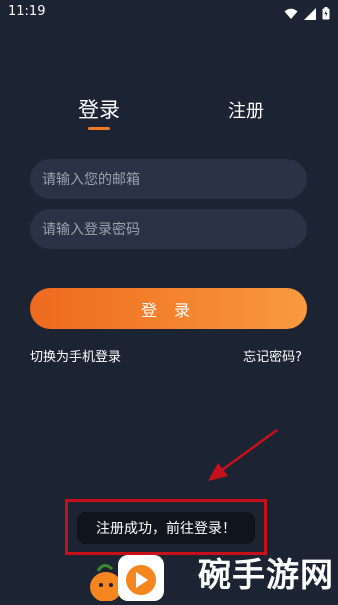 Image resolution: width=338 pixels, height=605 pixels. Describe the element at coordinates (126, 575) in the screenshot. I see `watermark-logo-icon` at that location.